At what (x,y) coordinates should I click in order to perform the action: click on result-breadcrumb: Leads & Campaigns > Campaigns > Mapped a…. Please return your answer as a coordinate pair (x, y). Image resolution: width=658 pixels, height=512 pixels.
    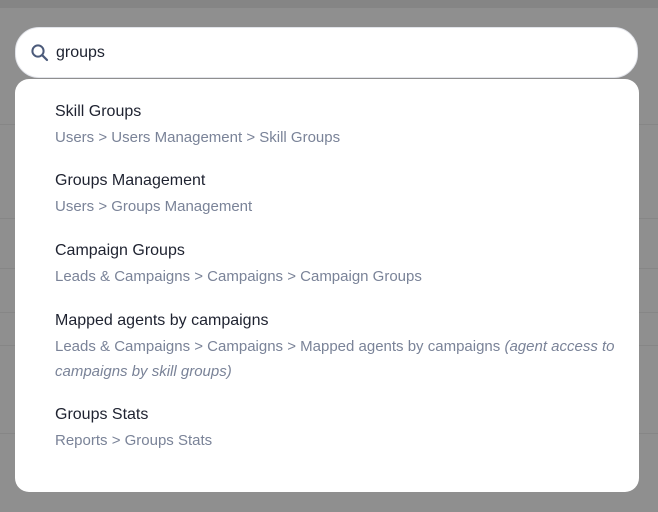
    Looking at the image, I should click on (340, 359).